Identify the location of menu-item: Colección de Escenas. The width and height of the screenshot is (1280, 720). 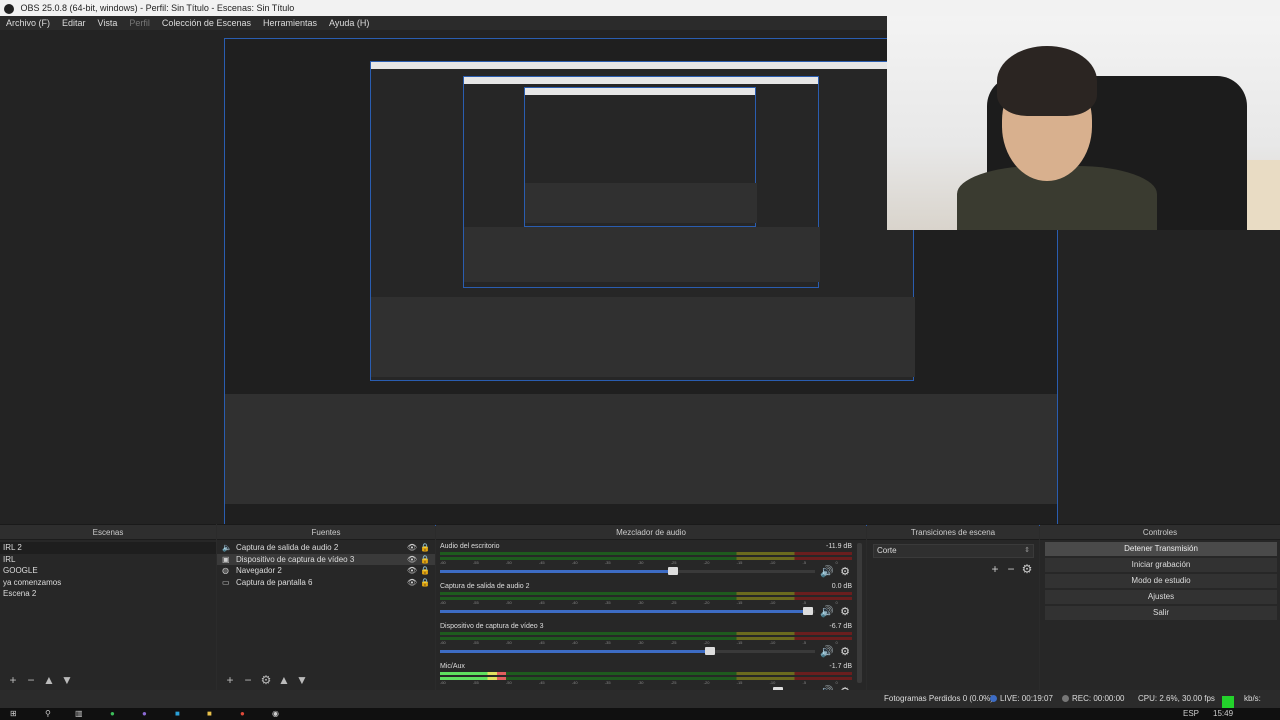
(206, 23).